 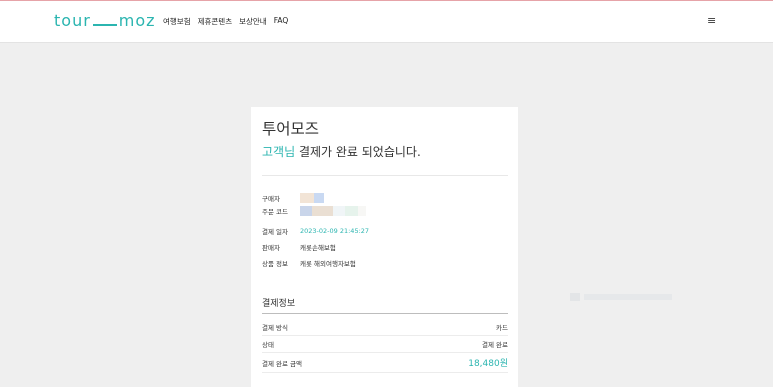 I want to click on payment-date-row: 결제 일자 2023-02-09 21:45:27, so click(x=315, y=231).